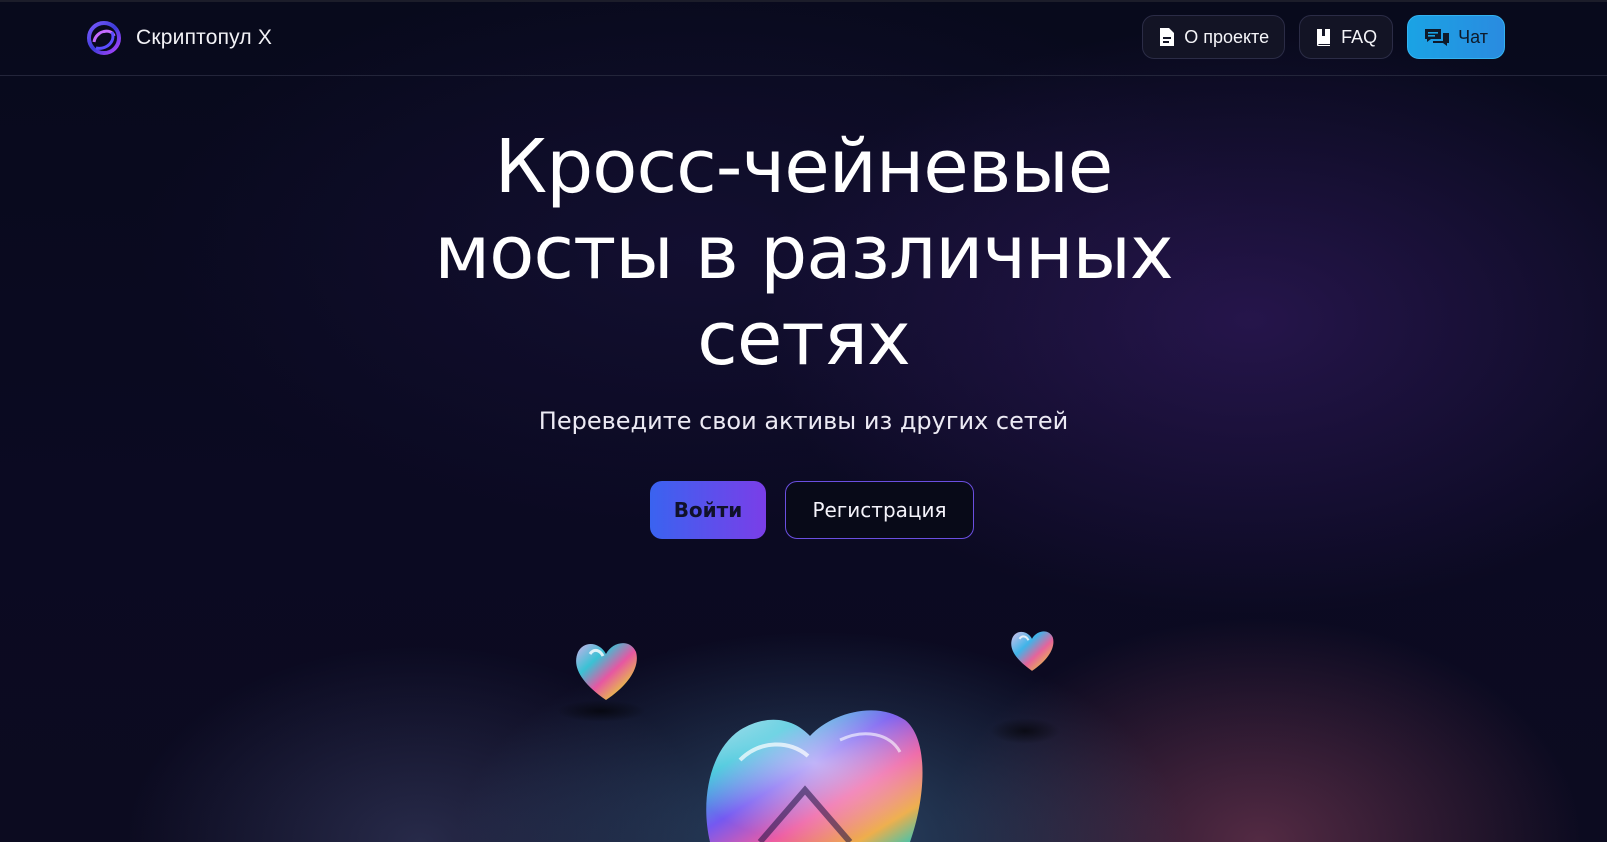  Describe the element at coordinates (803, 39) in the screenshot. I see `site-header: Скриптопул X О проекте FAQ Чат` at that location.